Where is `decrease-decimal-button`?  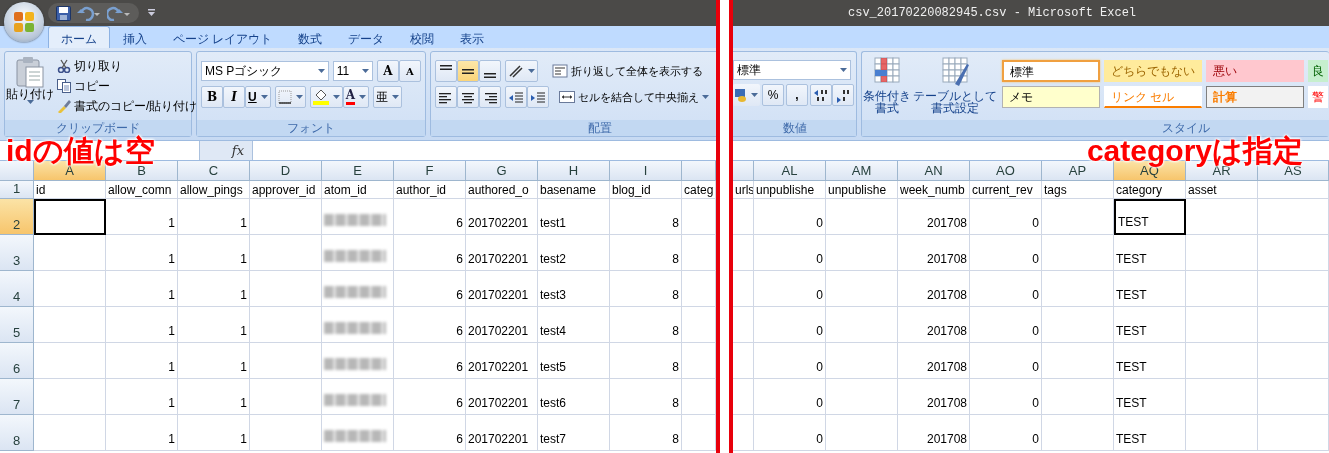 decrease-decimal-button is located at coordinates (843, 95).